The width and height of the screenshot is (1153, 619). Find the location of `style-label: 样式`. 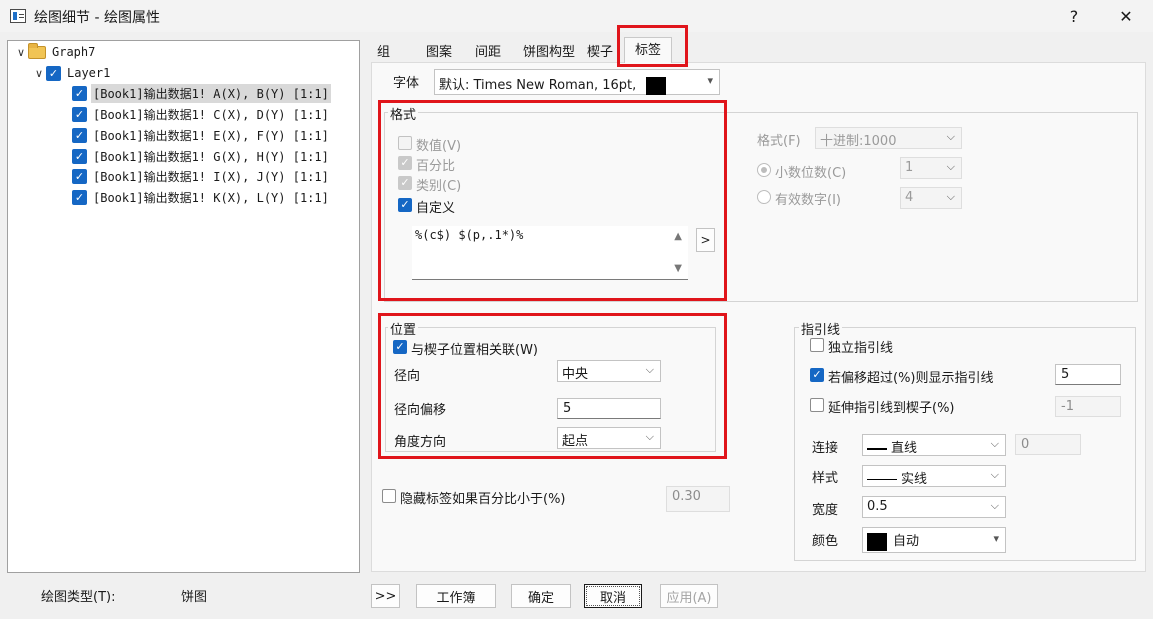

style-label: 样式 is located at coordinates (825, 478).